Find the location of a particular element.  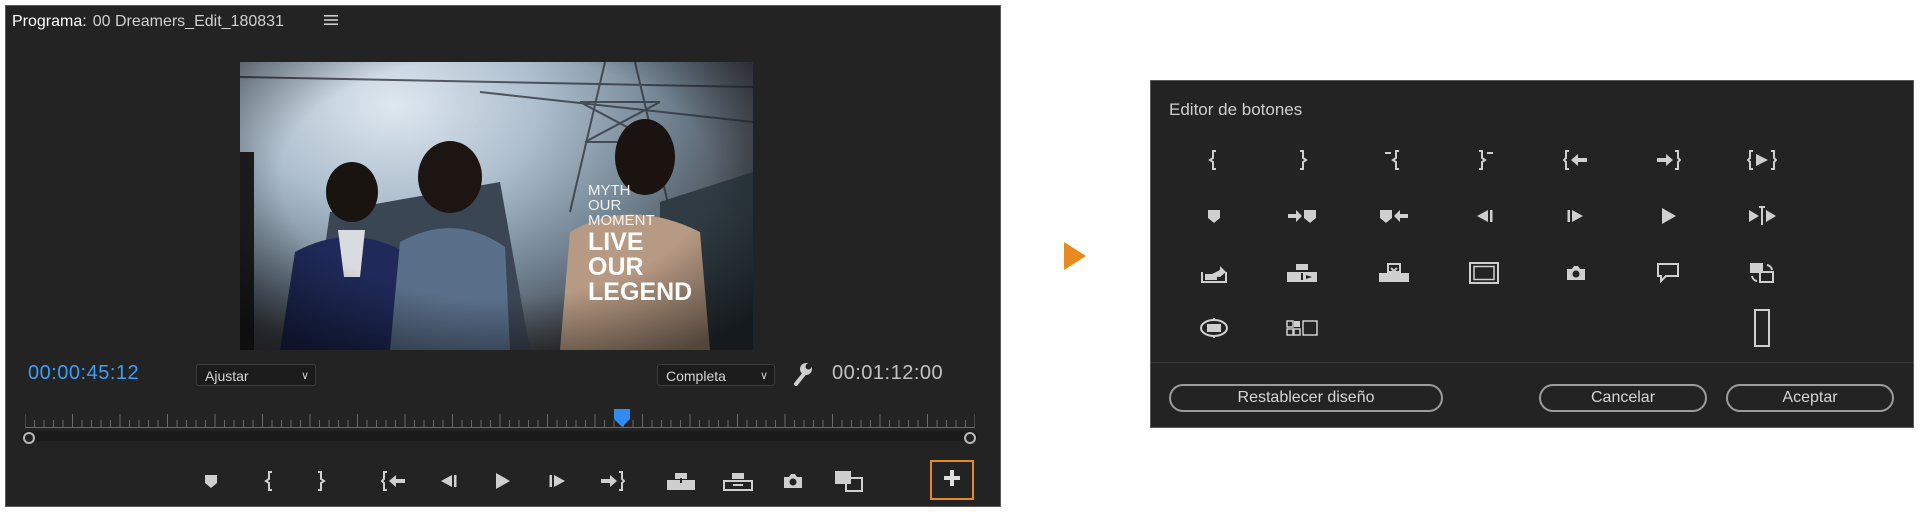

panel-label: Programa: is located at coordinates (49, 21).